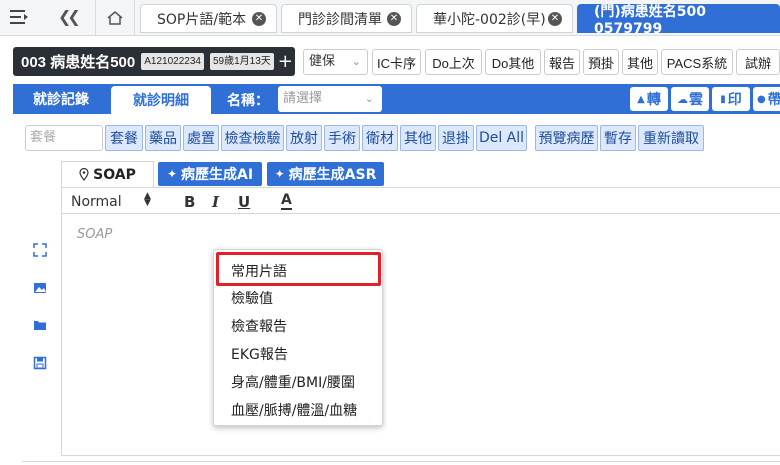 This screenshot has width=780, height=465. Describe the element at coordinates (618, 138) in the screenshot. I see `save-draft-button: 暫存` at that location.